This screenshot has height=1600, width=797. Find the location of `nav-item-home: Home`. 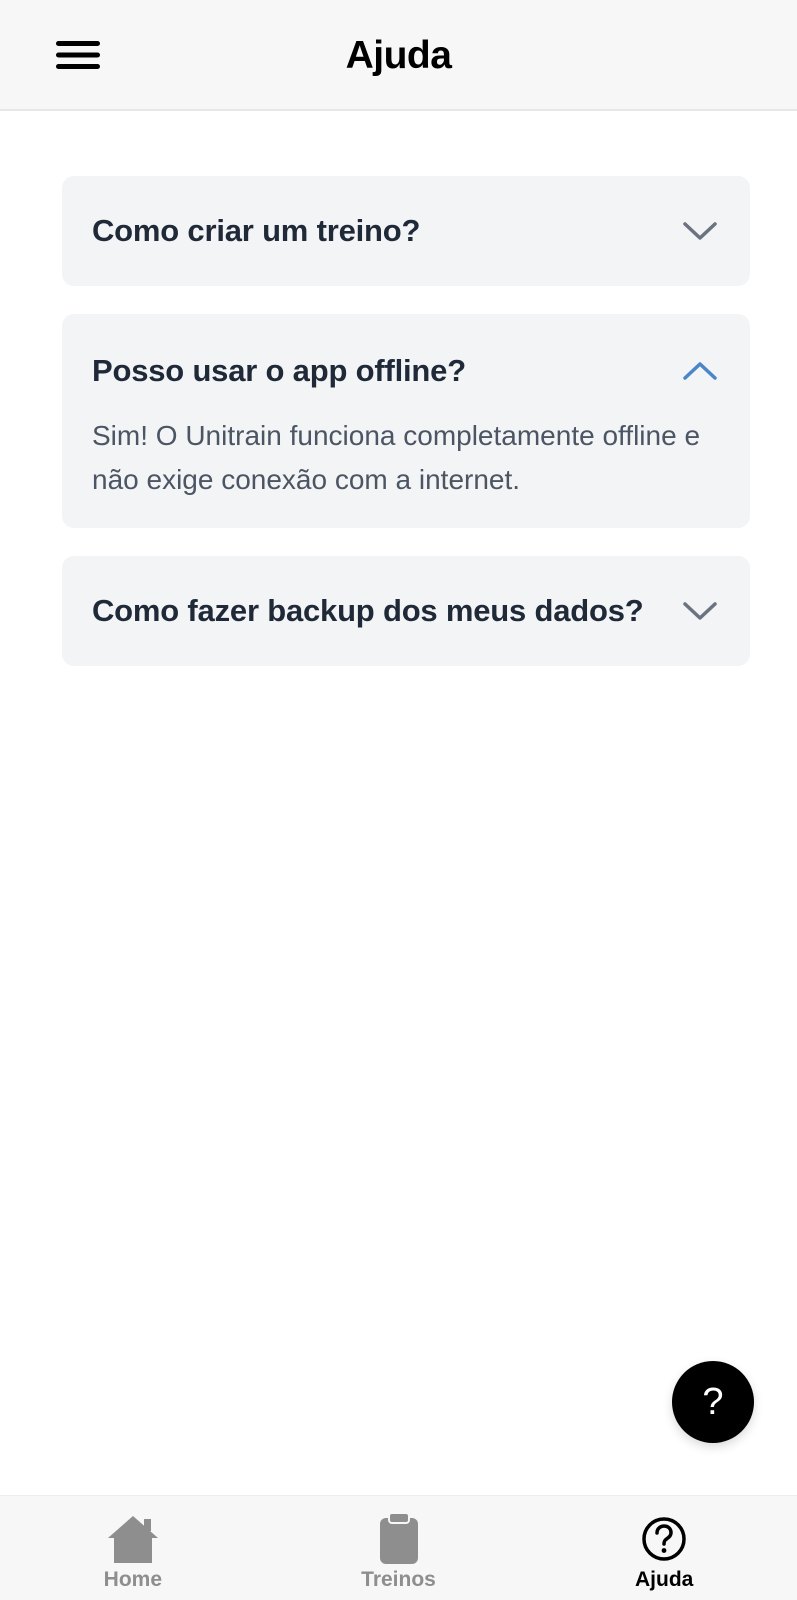

nav-item-home: Home is located at coordinates (133, 1548).